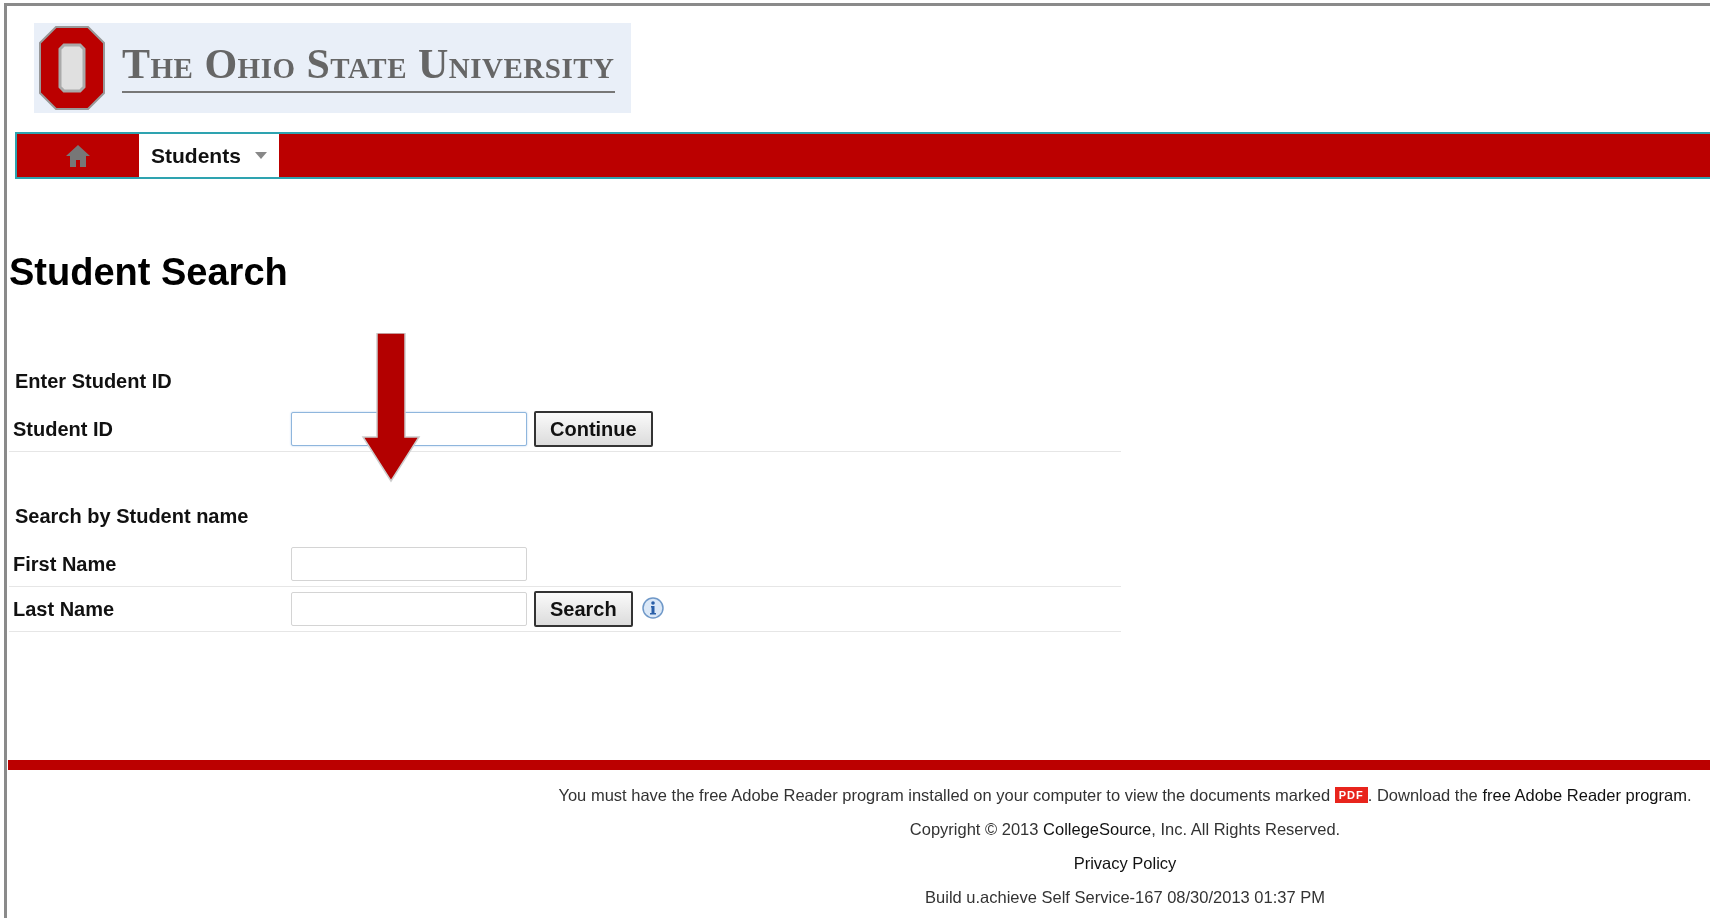 This screenshot has width=1710, height=918. What do you see at coordinates (1125, 863) in the screenshot?
I see `privacy-policy-link: Privacy Policy` at bounding box center [1125, 863].